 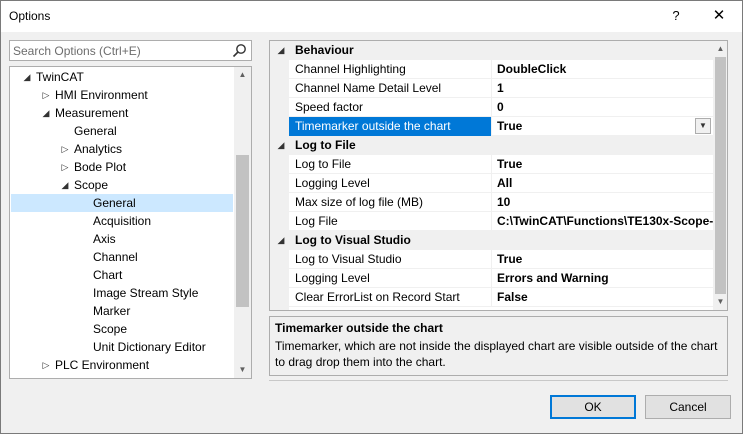 I want to click on property-row: Logging Level Errors and Warning, so click(x=501, y=278).